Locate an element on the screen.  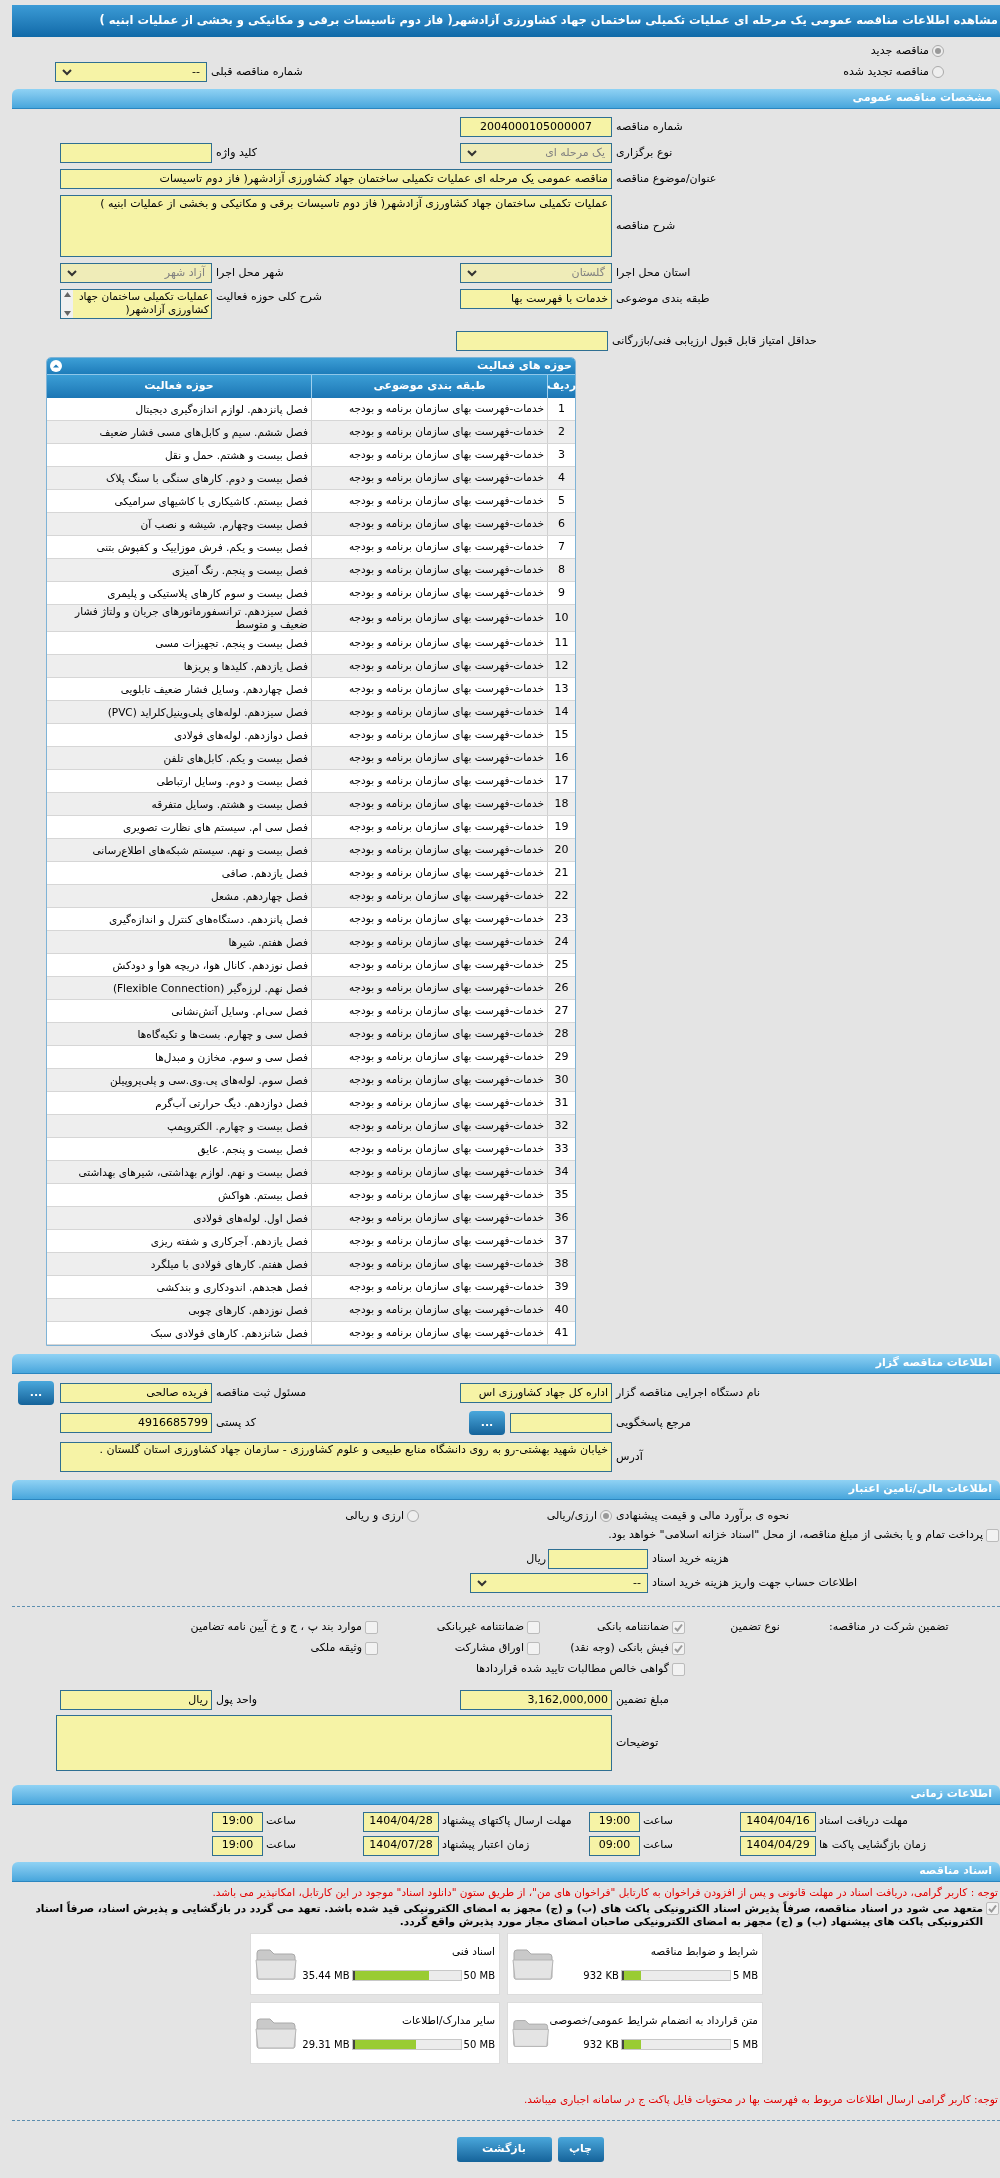
field-label: اطلاعات حساب جهت واریز هزینه خرید اسناد is located at coordinates (755, 1582).